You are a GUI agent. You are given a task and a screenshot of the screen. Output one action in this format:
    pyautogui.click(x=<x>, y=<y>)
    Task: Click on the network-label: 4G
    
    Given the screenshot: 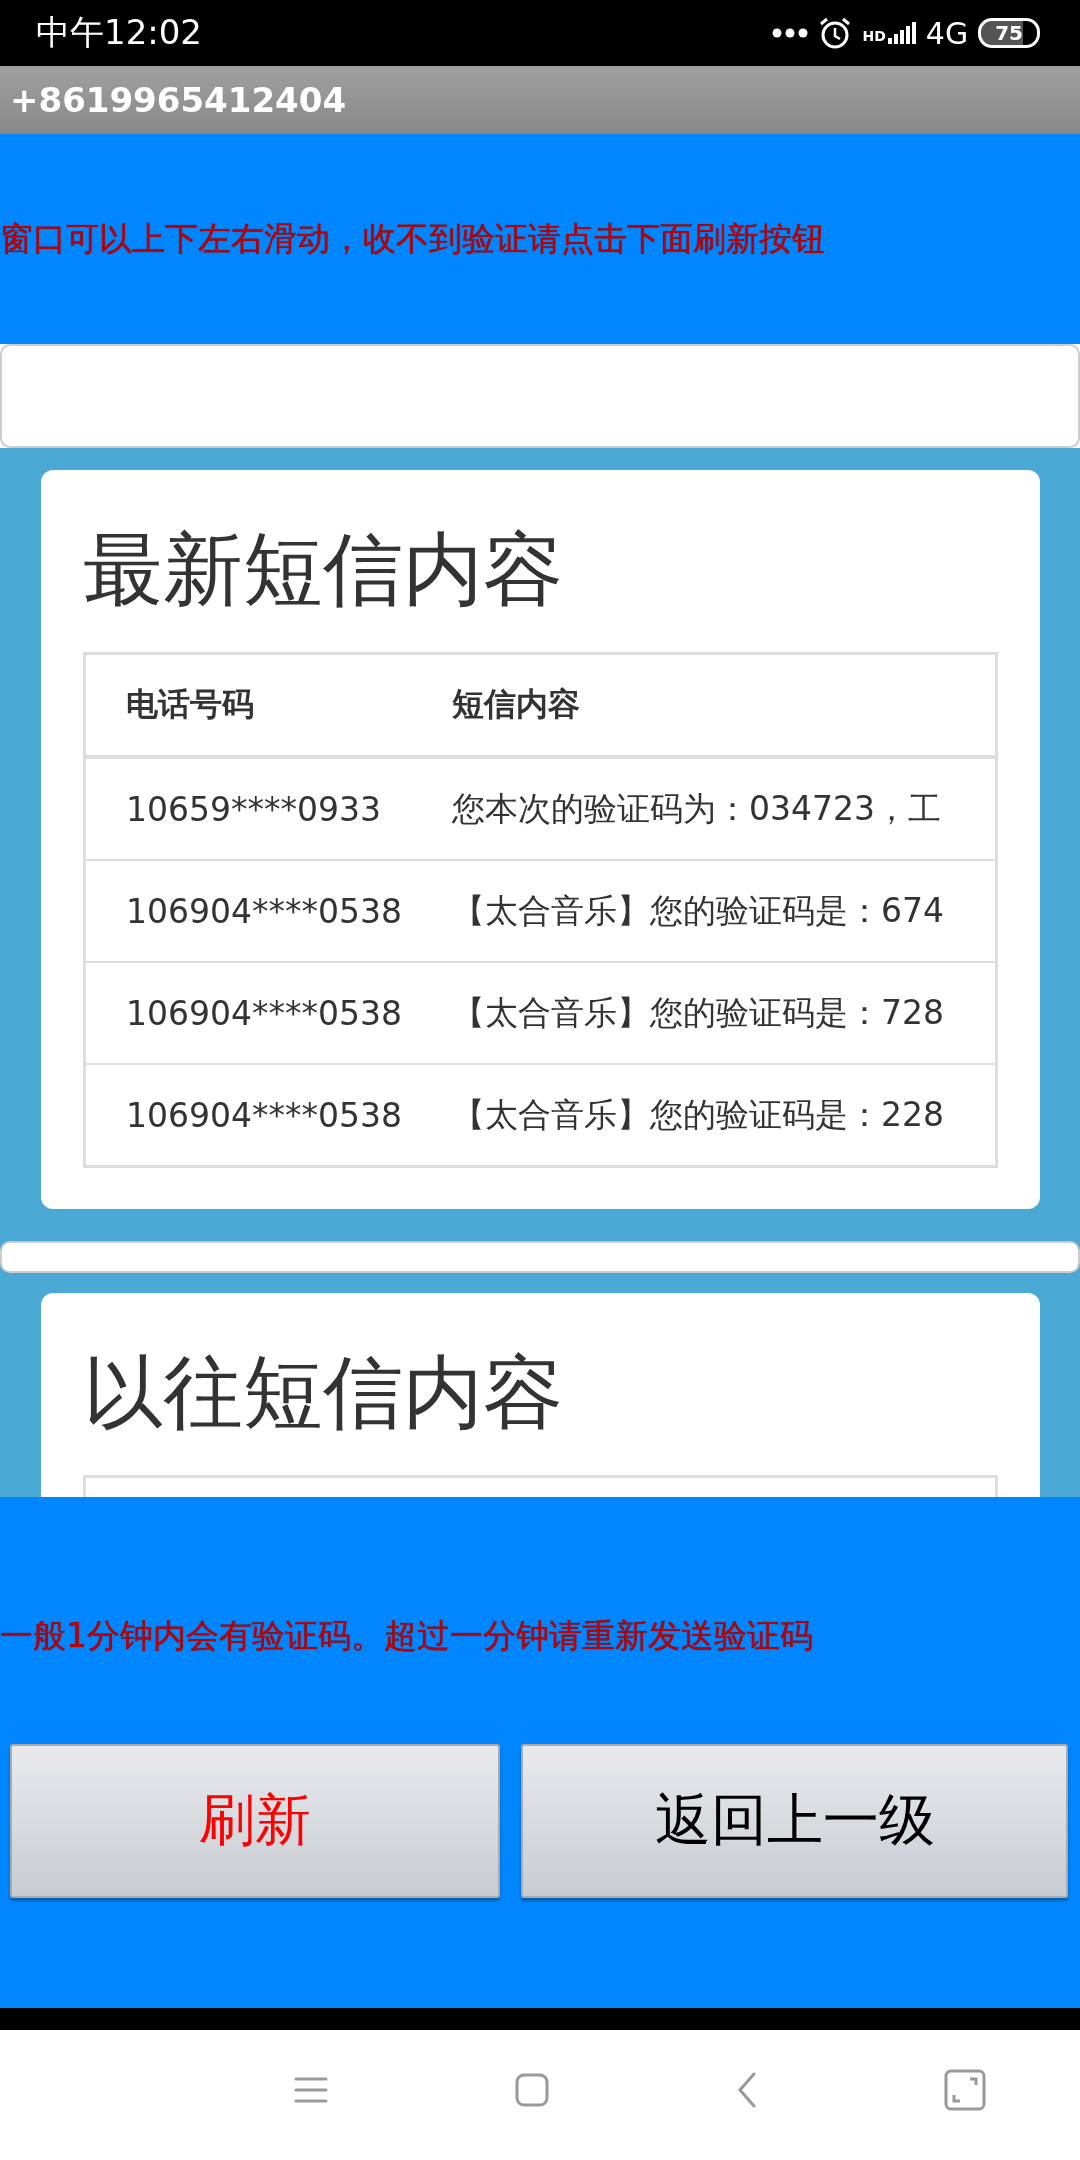 What is the action you would take?
    pyautogui.click(x=947, y=33)
    